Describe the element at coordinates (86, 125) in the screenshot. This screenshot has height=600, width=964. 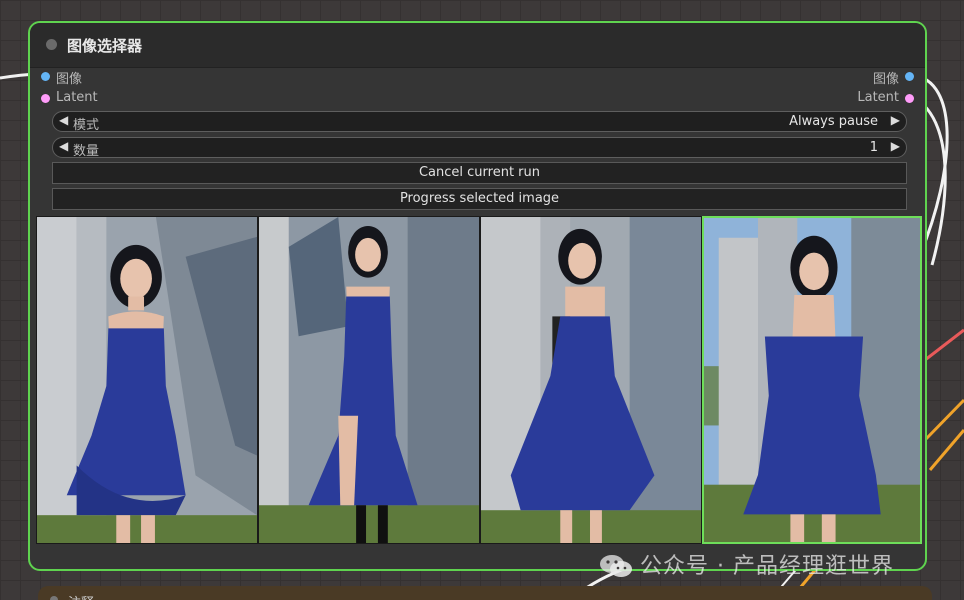
I see `widget-label: 模式` at that location.